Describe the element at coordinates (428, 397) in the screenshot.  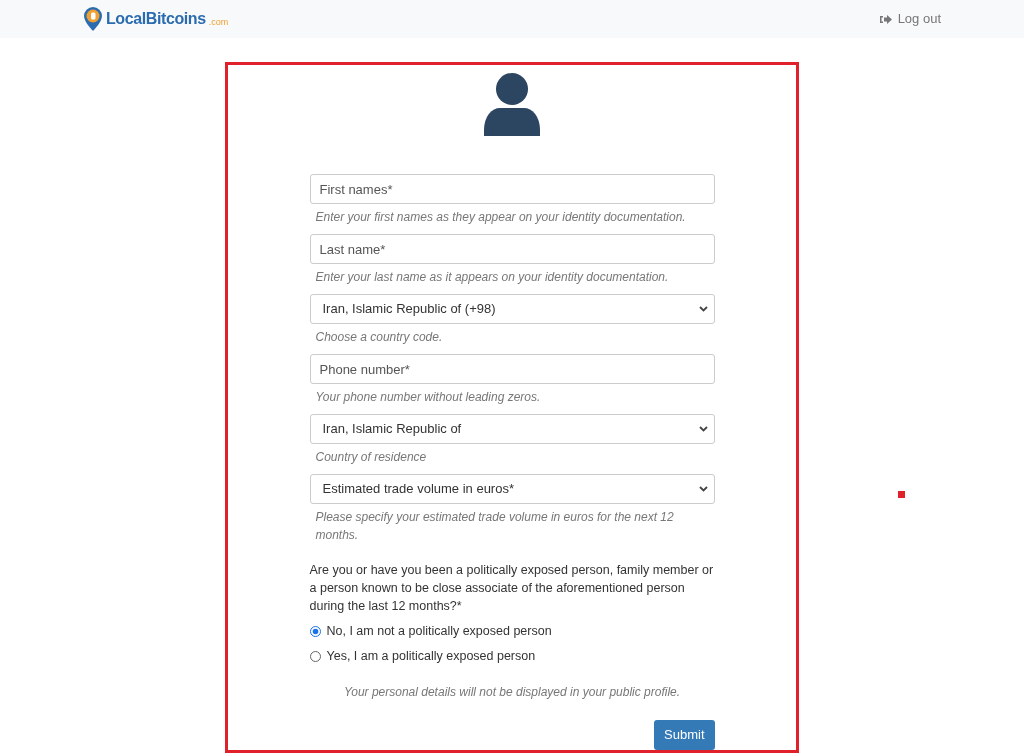
I see `field-hint: Your phone number without leading zeros.` at that location.